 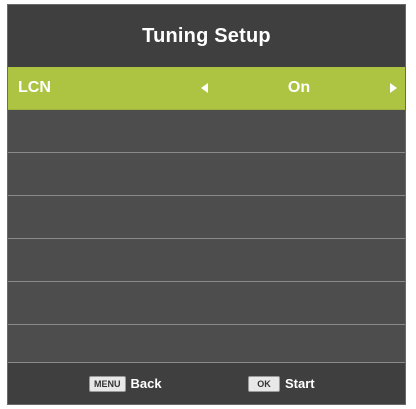 I want to click on title-bar: Tuning Setup, so click(x=206, y=36).